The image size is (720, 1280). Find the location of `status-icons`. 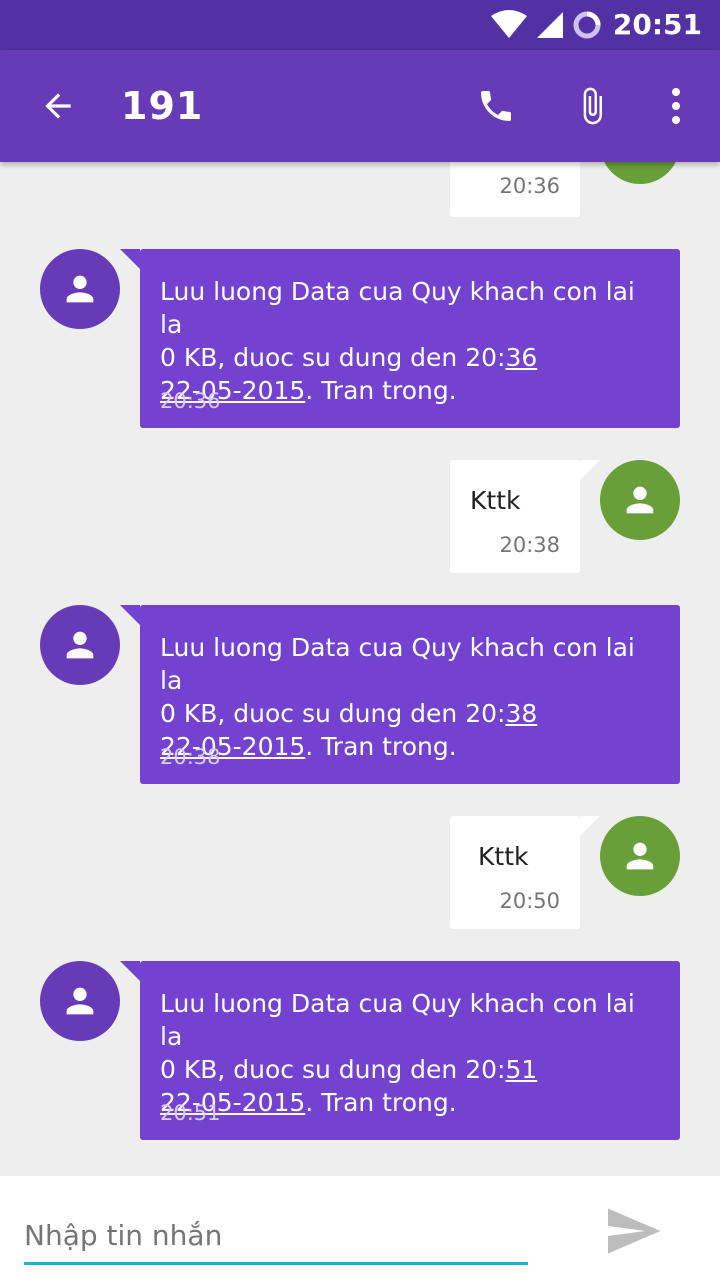

status-icons is located at coordinates (546, 25).